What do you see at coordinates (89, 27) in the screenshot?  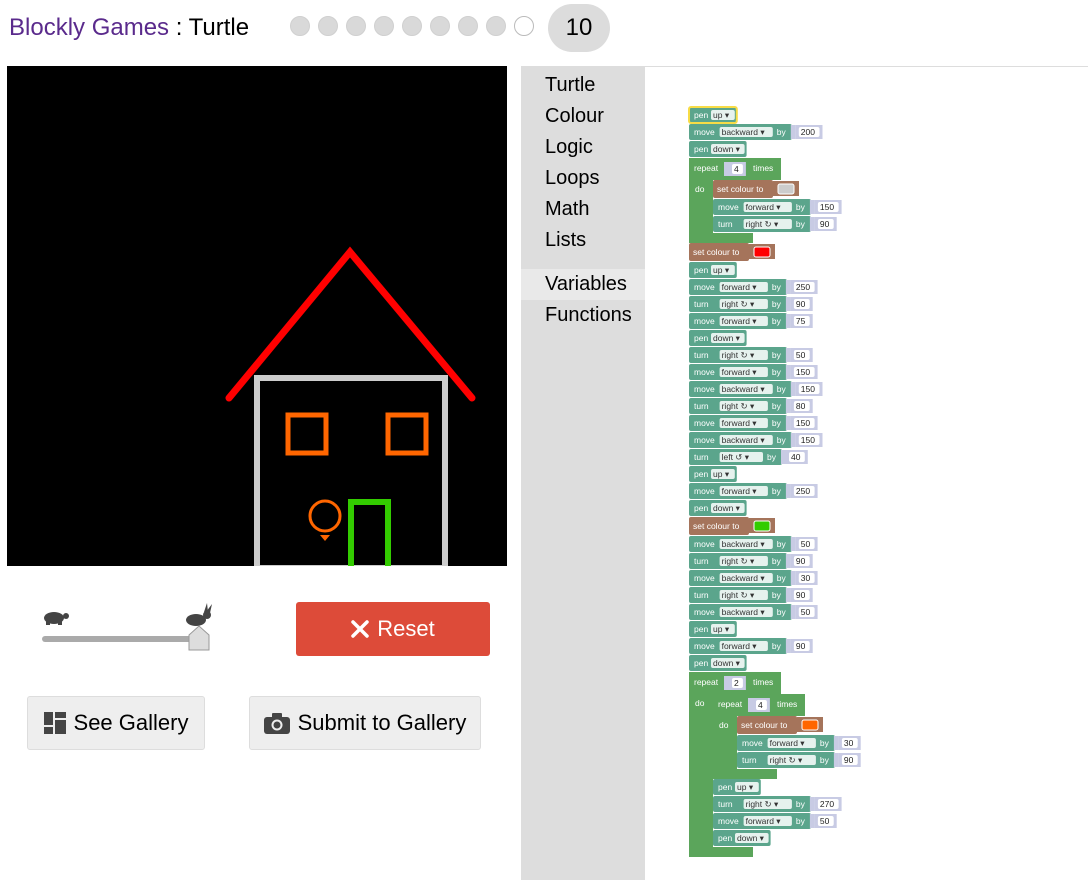 I see `app-link: Blockly Games` at bounding box center [89, 27].